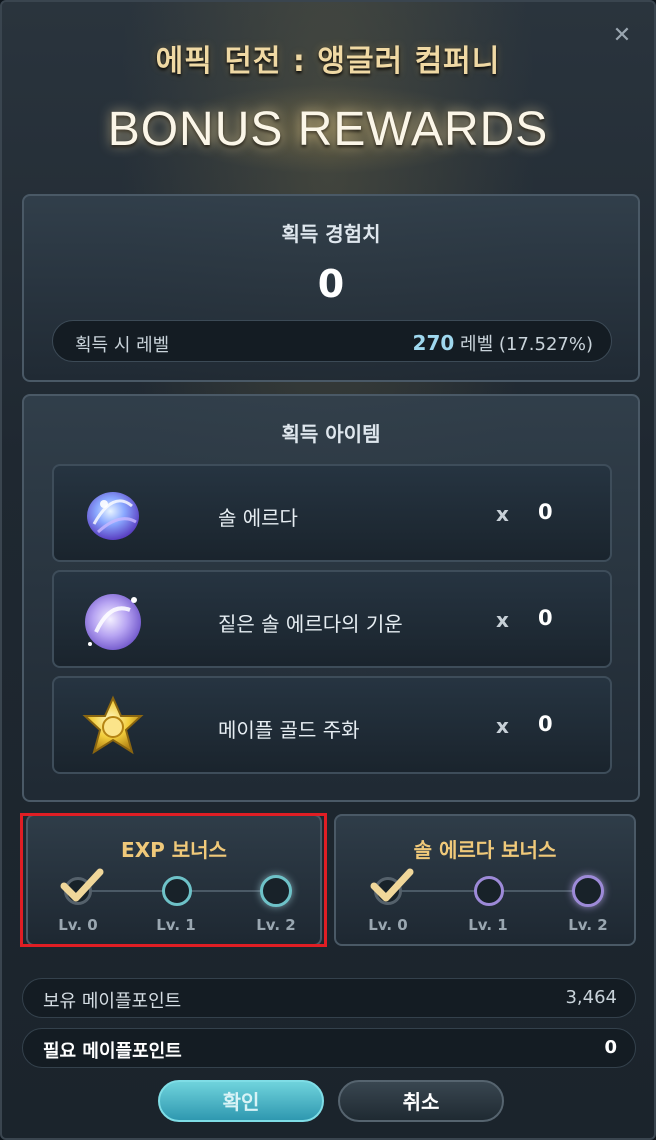 The image size is (656, 1140). I want to click on level-suffix: 레벨 (17.527%), so click(526, 344).